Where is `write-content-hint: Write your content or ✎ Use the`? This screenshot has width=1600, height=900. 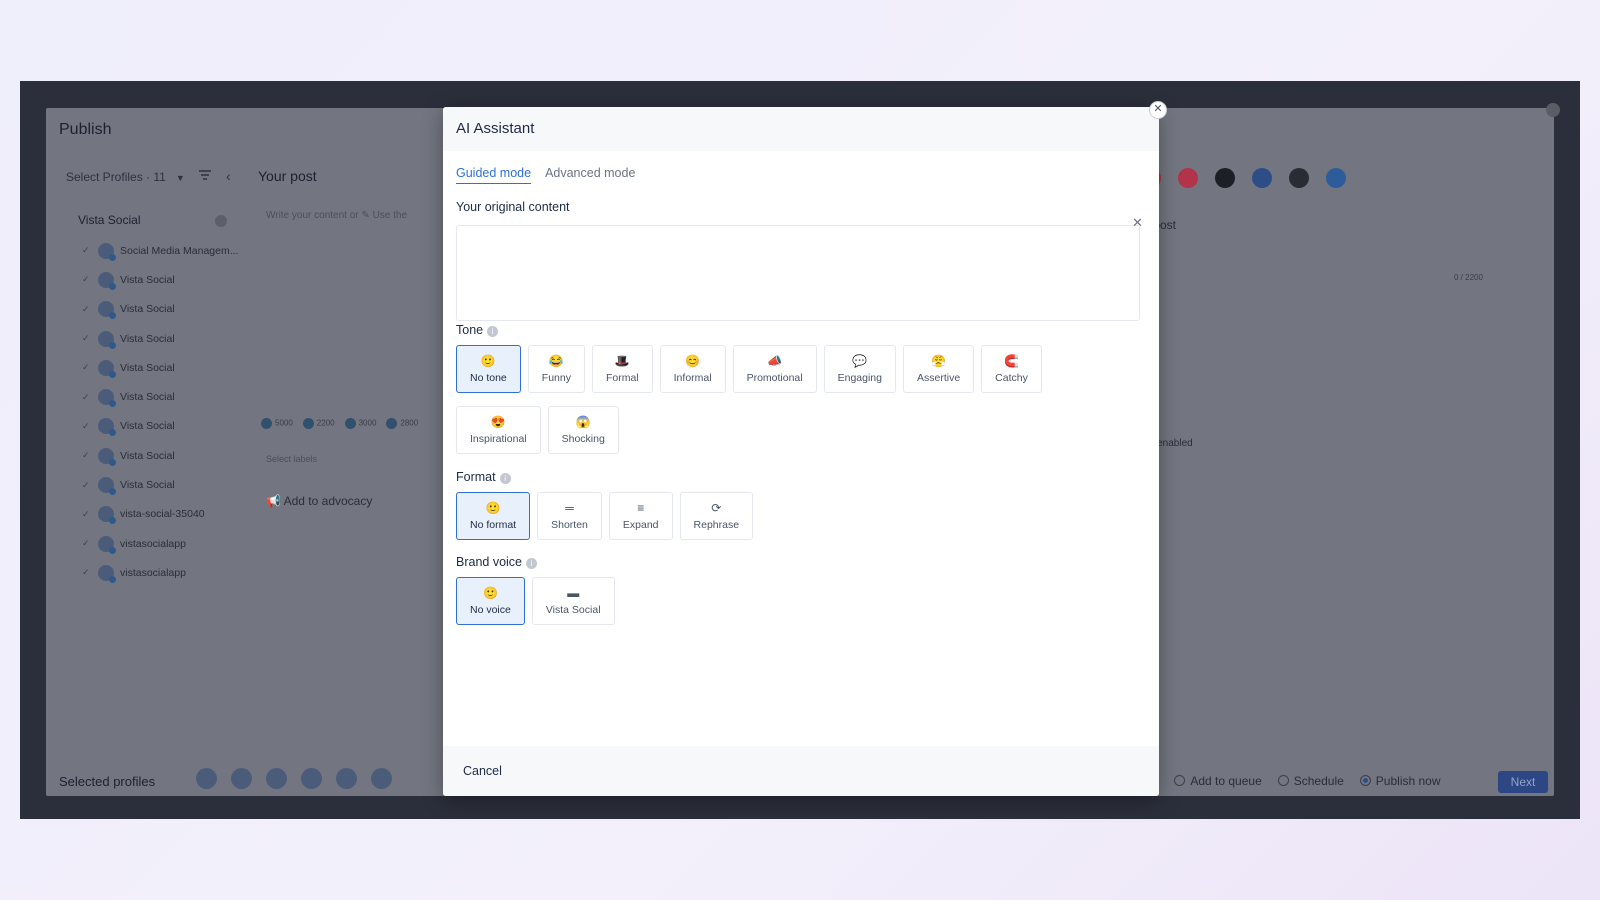
write-content-hint: Write your content or ✎ Use the is located at coordinates (337, 215).